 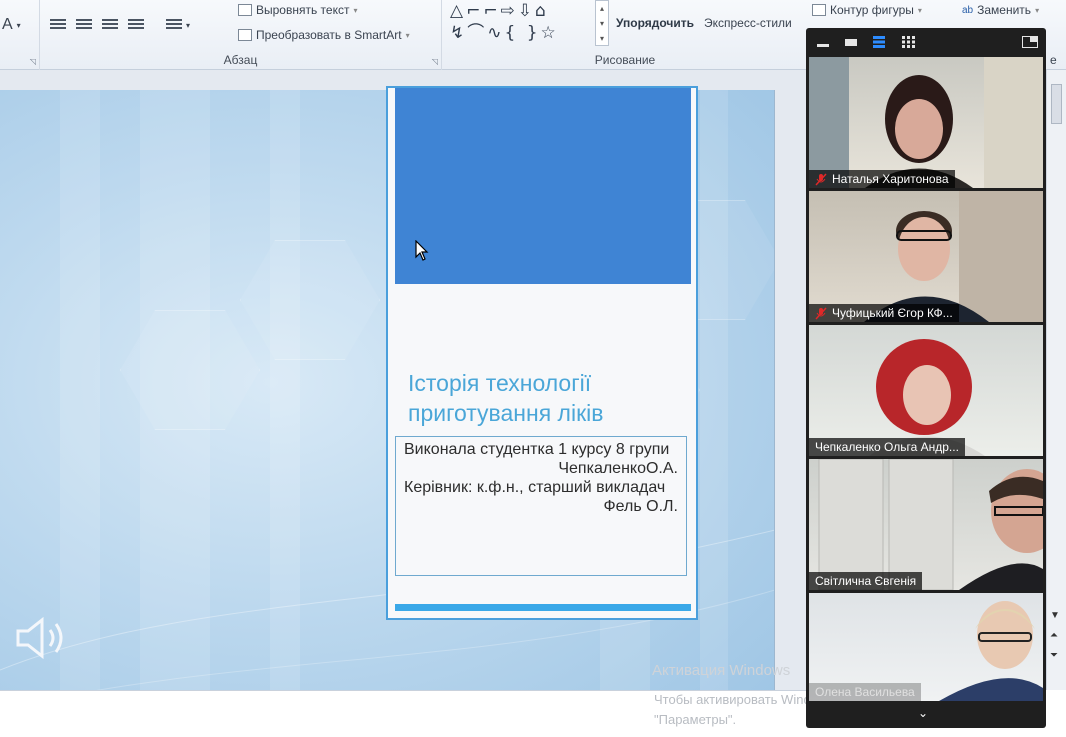 What do you see at coordinates (543, 607) in the screenshot?
I see `slide-bottom-bar` at bounding box center [543, 607].